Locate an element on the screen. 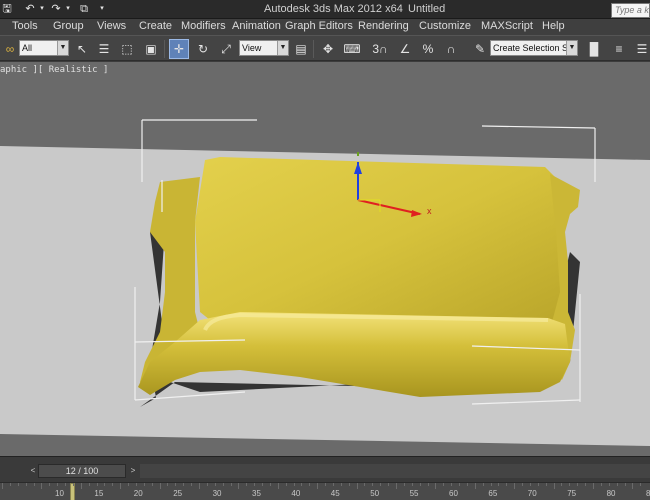 This screenshot has height=500, width=650. viewport-label: aphic ][ Realistic ] is located at coordinates (54, 70).